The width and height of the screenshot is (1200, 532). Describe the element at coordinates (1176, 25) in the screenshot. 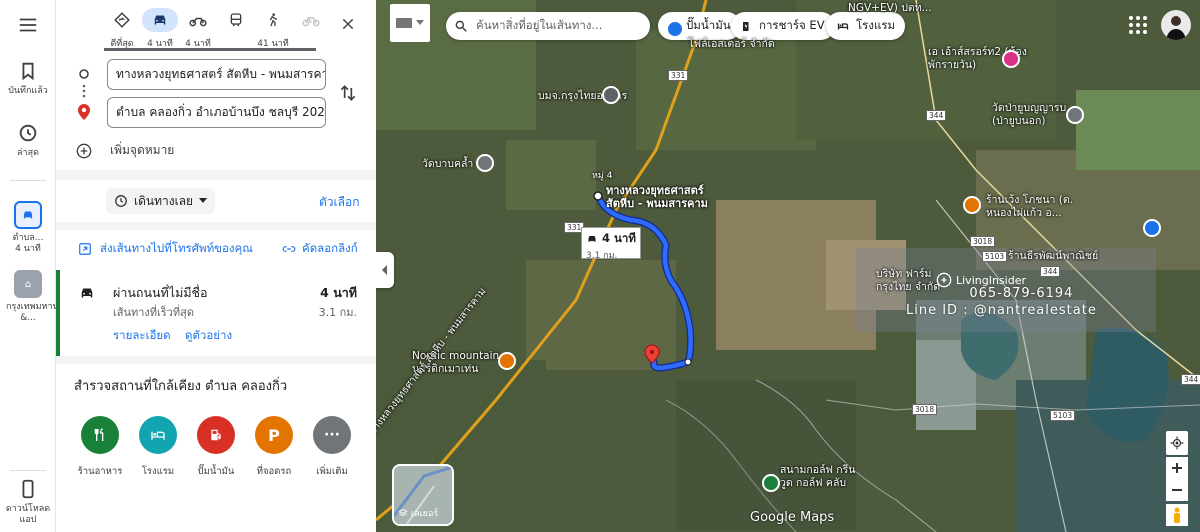

I see `account-avatar` at that location.